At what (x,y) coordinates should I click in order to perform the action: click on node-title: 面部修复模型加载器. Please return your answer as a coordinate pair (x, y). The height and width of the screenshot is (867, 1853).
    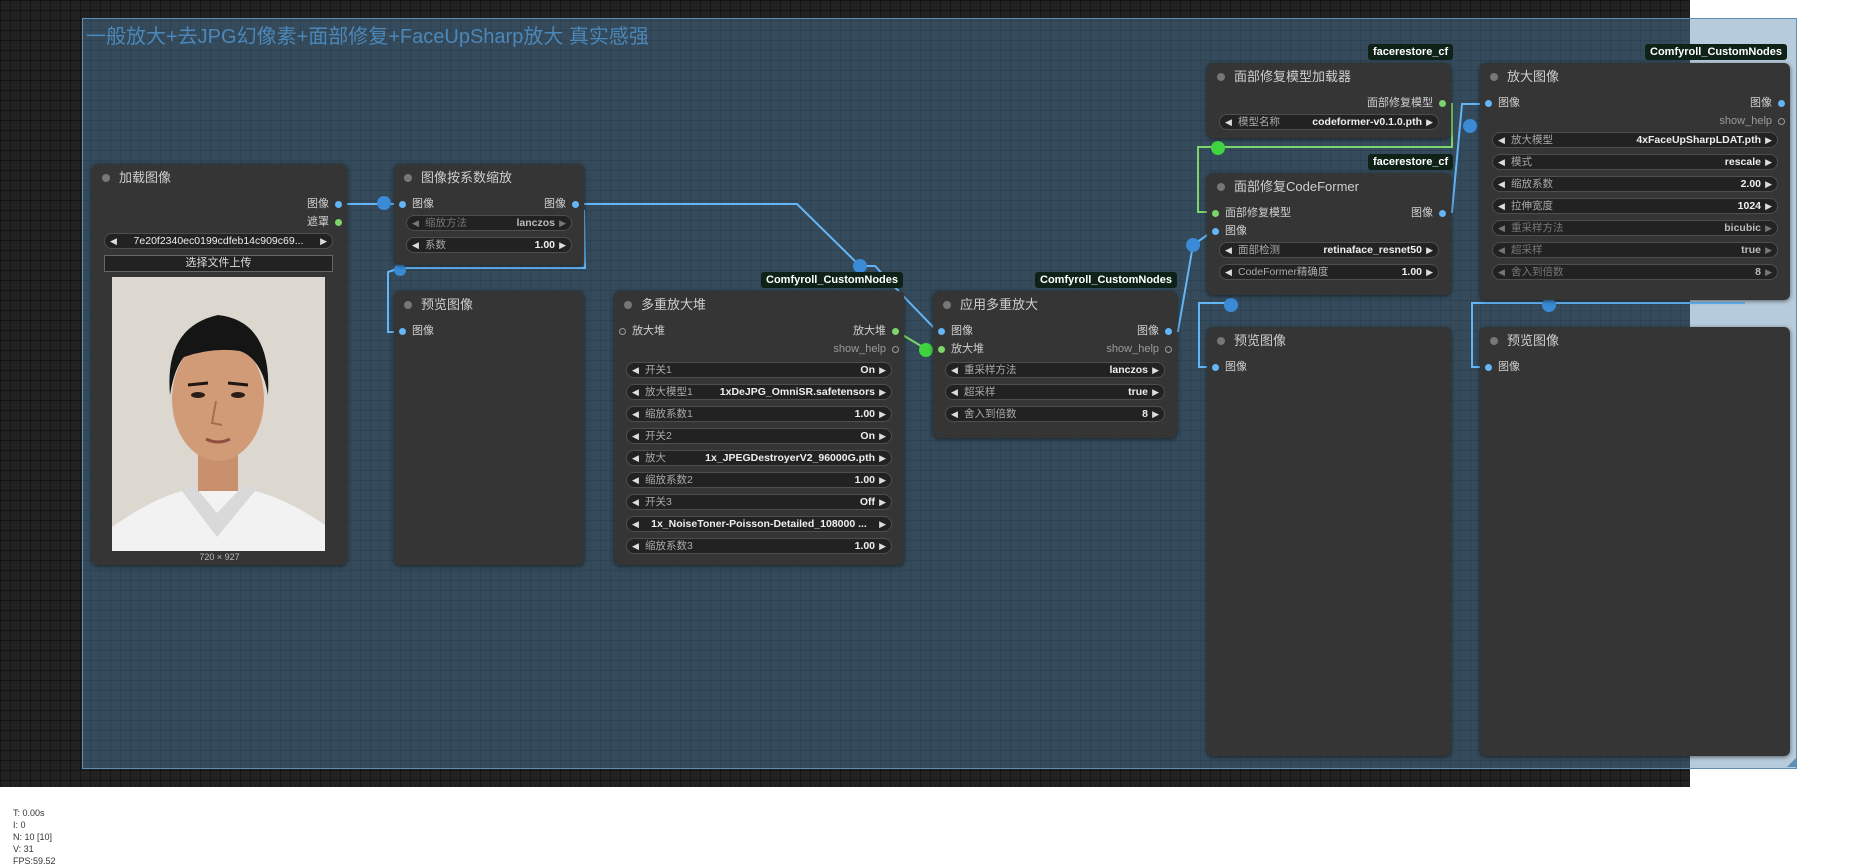
    Looking at the image, I should click on (1329, 77).